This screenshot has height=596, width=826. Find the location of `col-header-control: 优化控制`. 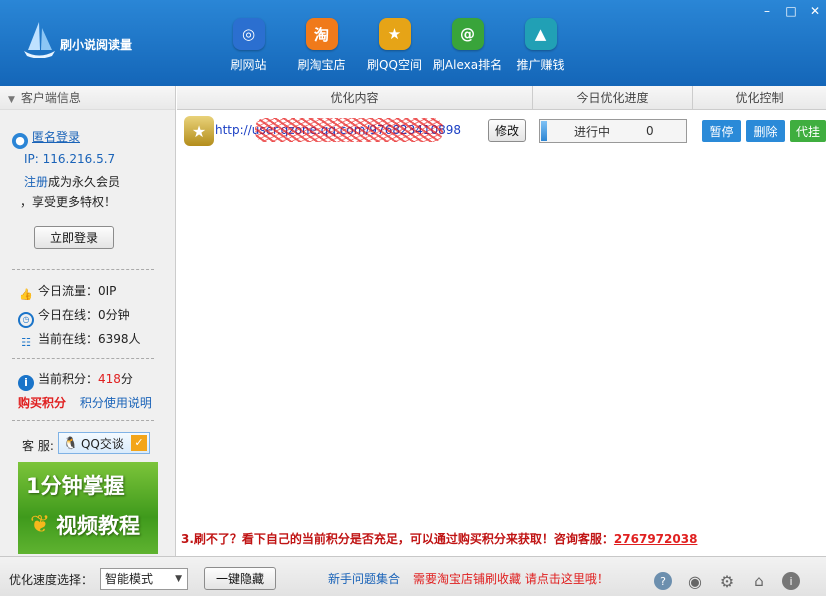

col-header-control: 优化控制 is located at coordinates (759, 98).